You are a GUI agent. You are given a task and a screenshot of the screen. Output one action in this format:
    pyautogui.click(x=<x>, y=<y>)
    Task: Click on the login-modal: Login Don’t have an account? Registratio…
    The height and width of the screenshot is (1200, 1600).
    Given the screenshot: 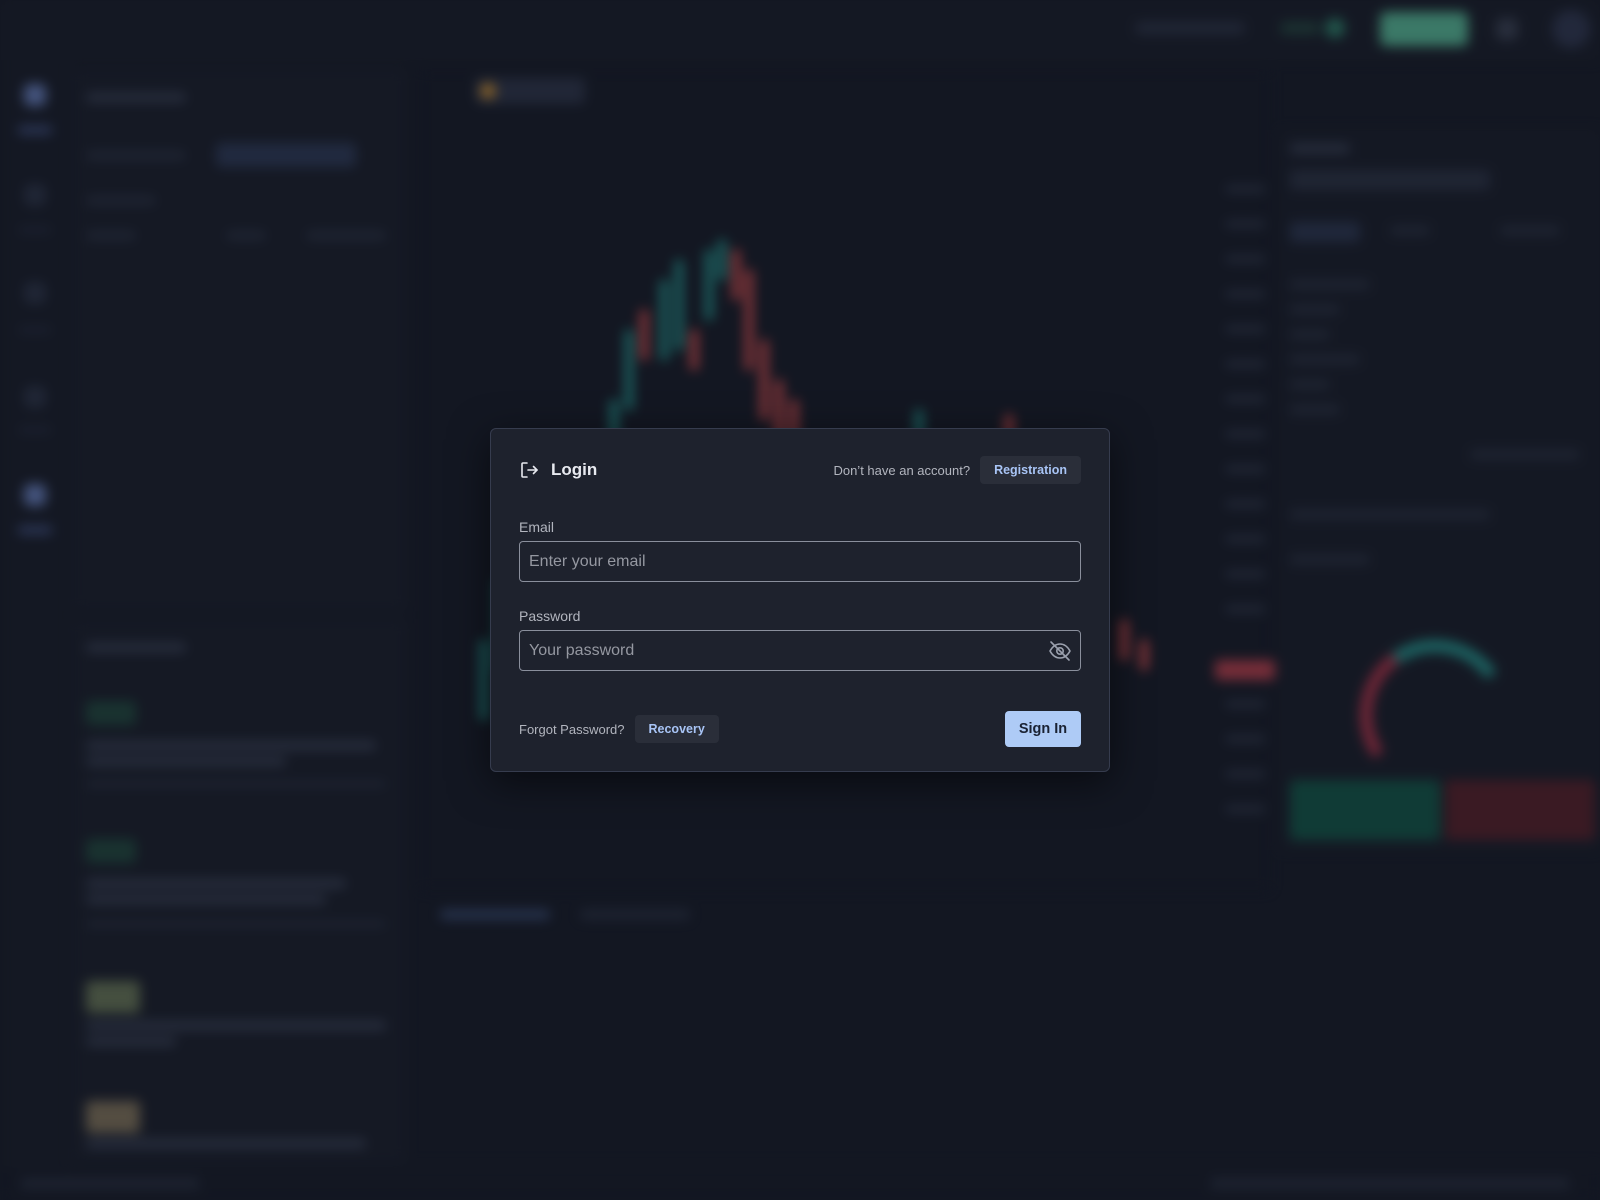 What is the action you would take?
    pyautogui.click(x=800, y=600)
    